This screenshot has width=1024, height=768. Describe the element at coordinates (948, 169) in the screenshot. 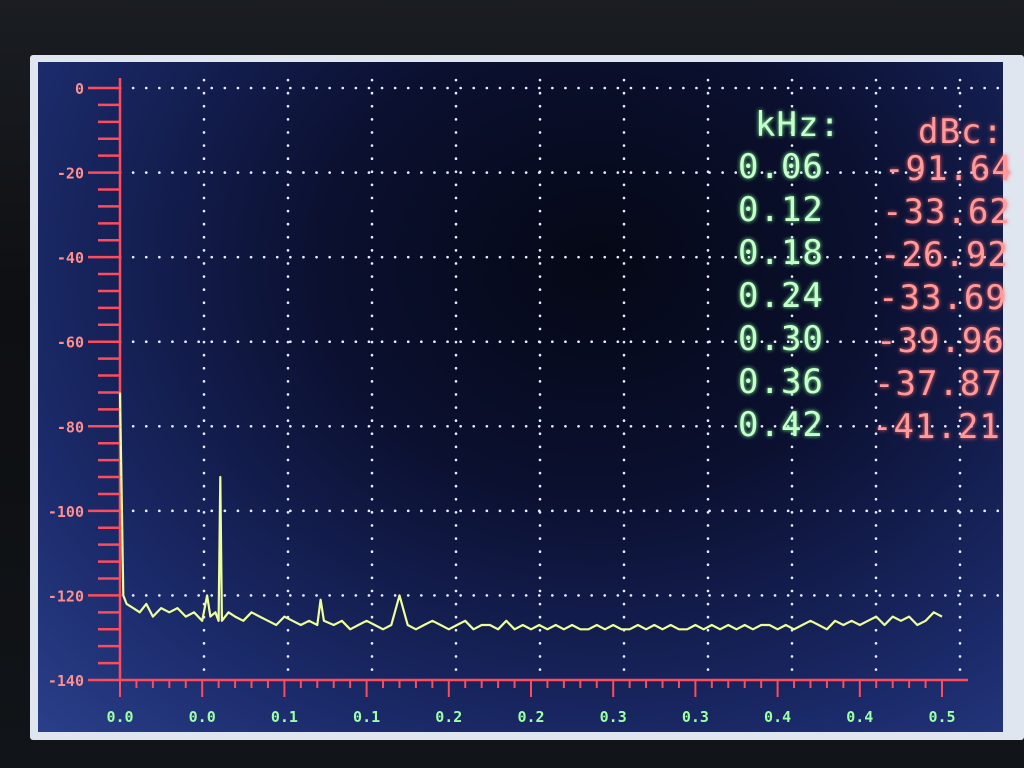

I see `harmonic-level-value: -91.64` at that location.